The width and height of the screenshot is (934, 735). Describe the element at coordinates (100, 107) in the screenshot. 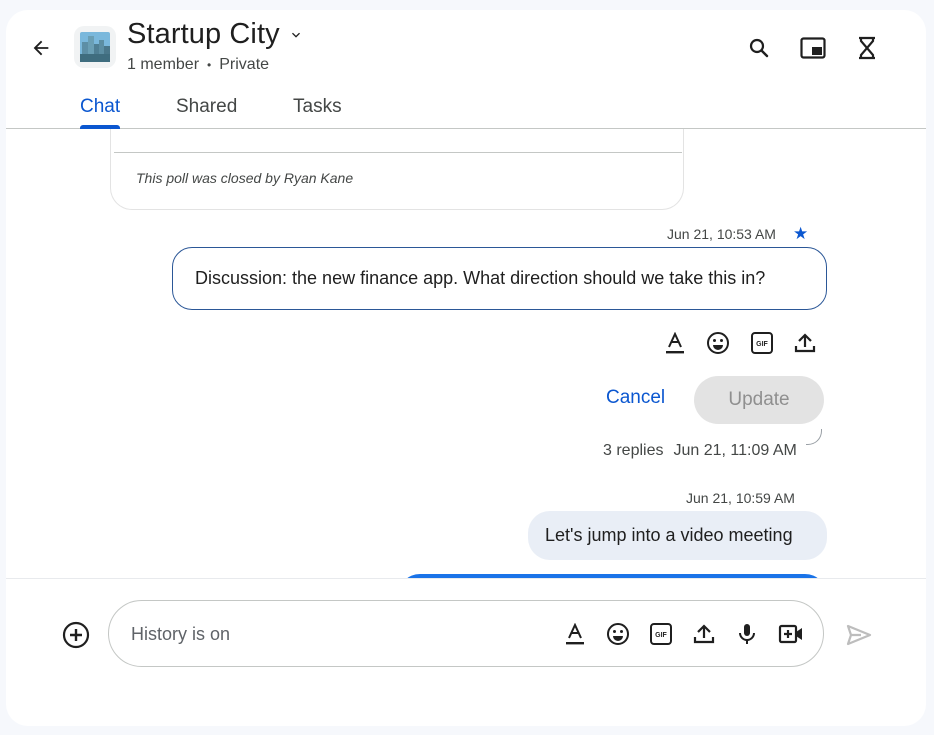

I see `tab-chat: Chat` at that location.